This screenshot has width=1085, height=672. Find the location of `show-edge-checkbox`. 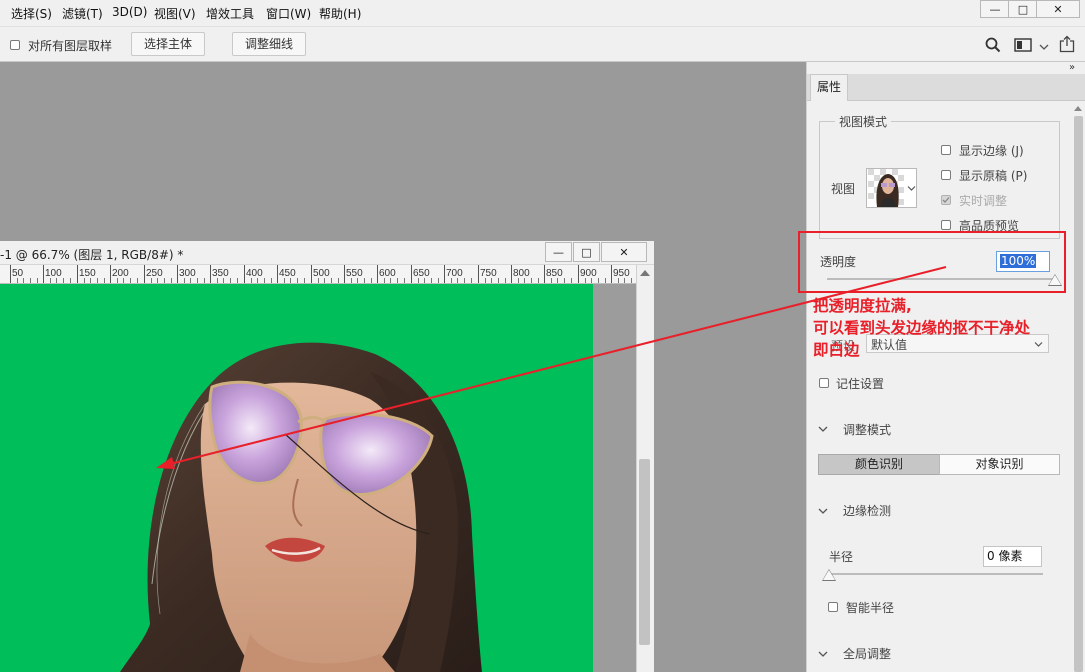

show-edge-checkbox is located at coordinates (946, 150).